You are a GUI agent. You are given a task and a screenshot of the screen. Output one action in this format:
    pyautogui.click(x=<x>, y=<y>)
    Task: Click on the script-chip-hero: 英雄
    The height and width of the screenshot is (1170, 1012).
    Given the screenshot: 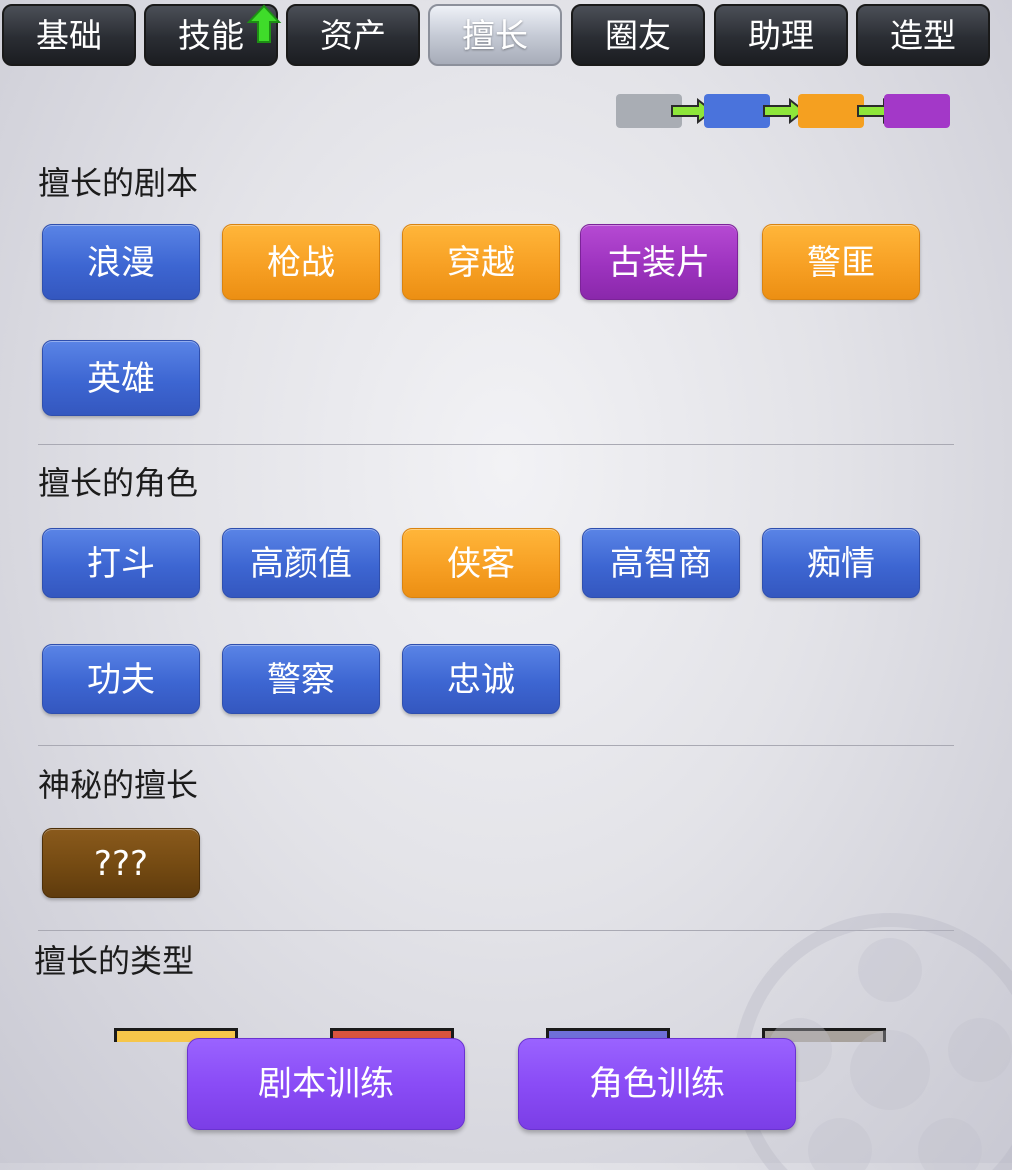 What is the action you would take?
    pyautogui.click(x=121, y=378)
    